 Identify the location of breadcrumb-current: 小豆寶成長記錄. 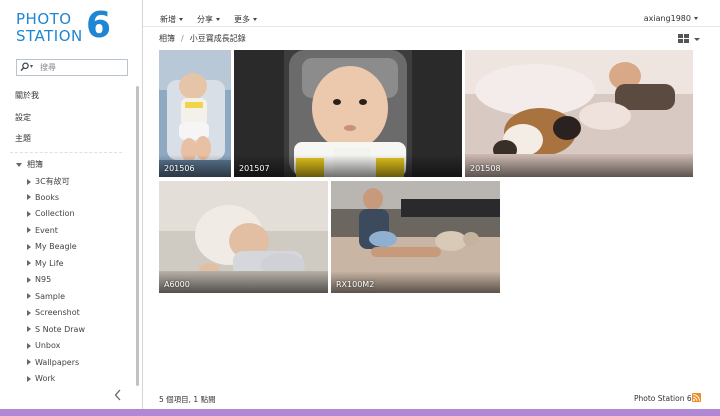
(217, 38).